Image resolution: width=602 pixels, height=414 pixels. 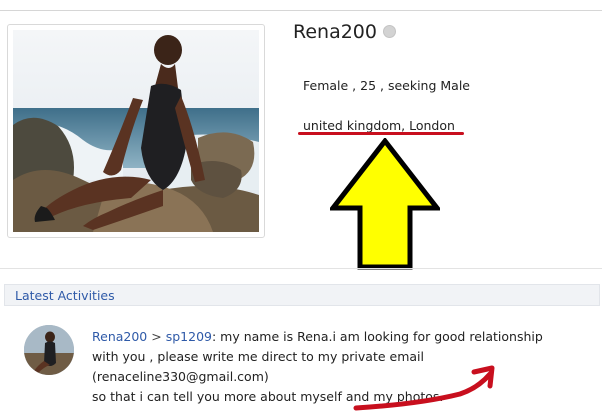 What do you see at coordinates (119, 336) in the screenshot?
I see `from-user-link: Rena200` at bounding box center [119, 336].